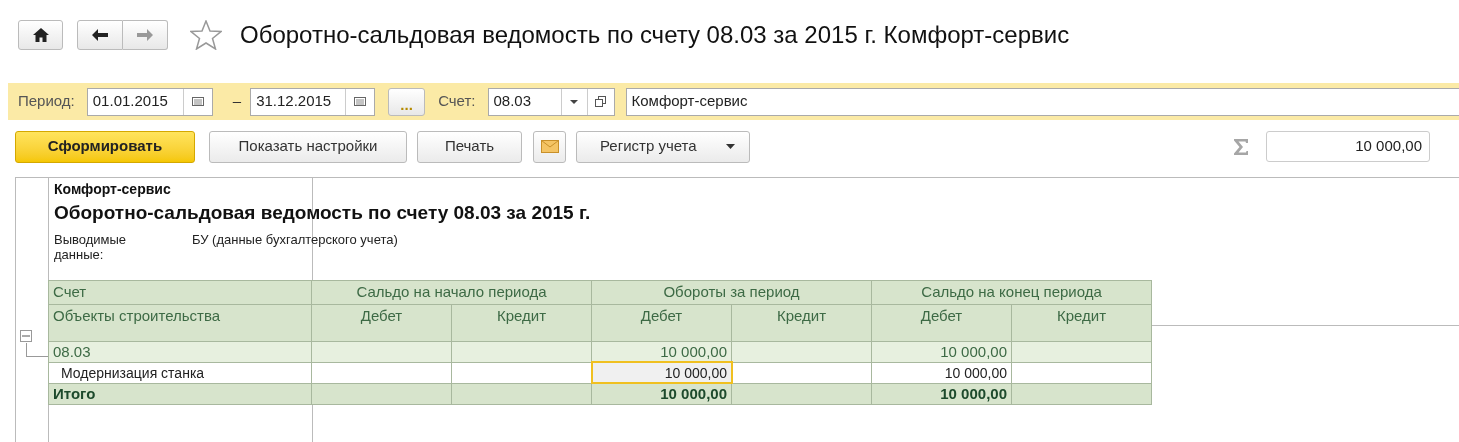 Image resolution: width=1459 pixels, height=442 pixels. I want to click on report-organization: Комфорт-сервис, so click(113, 189).